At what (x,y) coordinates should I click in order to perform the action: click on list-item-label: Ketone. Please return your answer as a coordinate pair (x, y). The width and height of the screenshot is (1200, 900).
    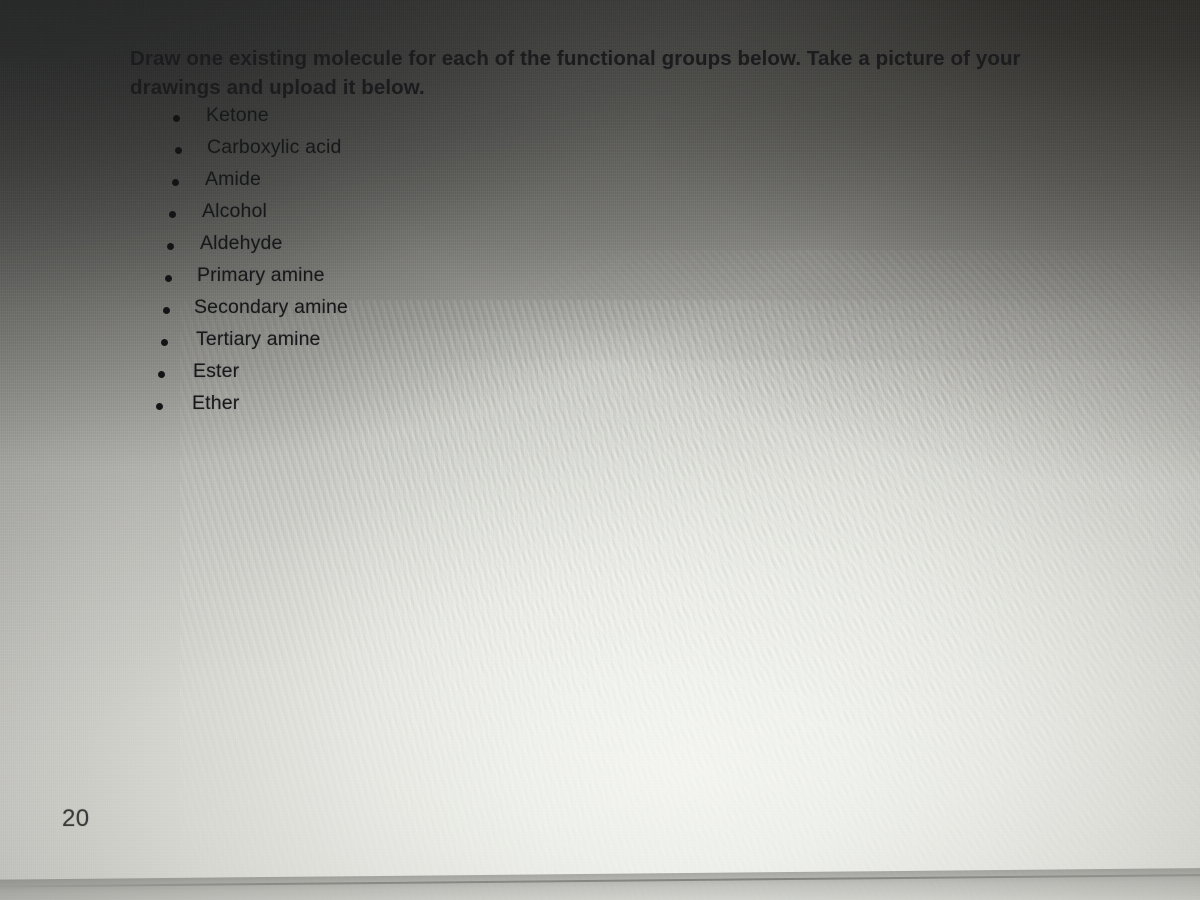
    Looking at the image, I should click on (237, 115).